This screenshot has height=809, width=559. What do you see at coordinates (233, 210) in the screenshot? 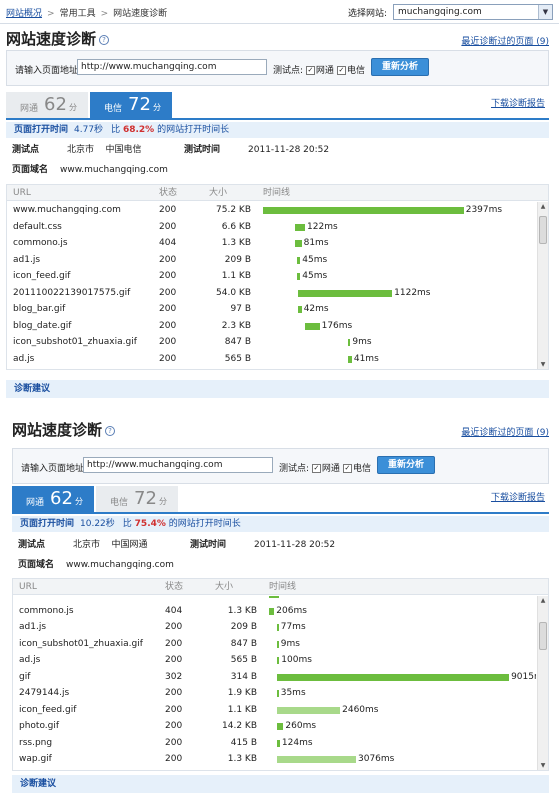
I see `row-size: 75.2 KB` at bounding box center [233, 210].